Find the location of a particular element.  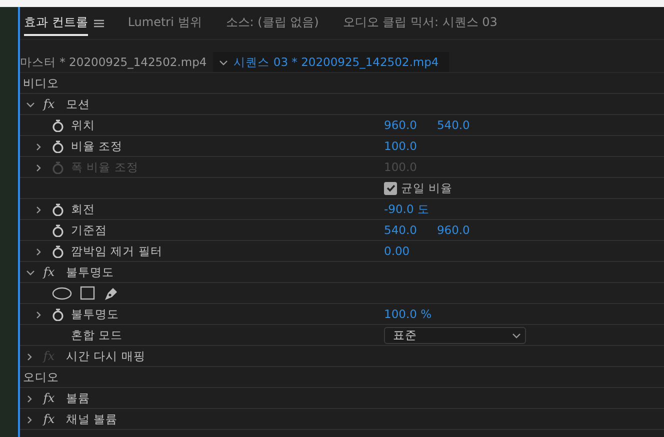

property-value: 100.0 % is located at coordinates (408, 314).